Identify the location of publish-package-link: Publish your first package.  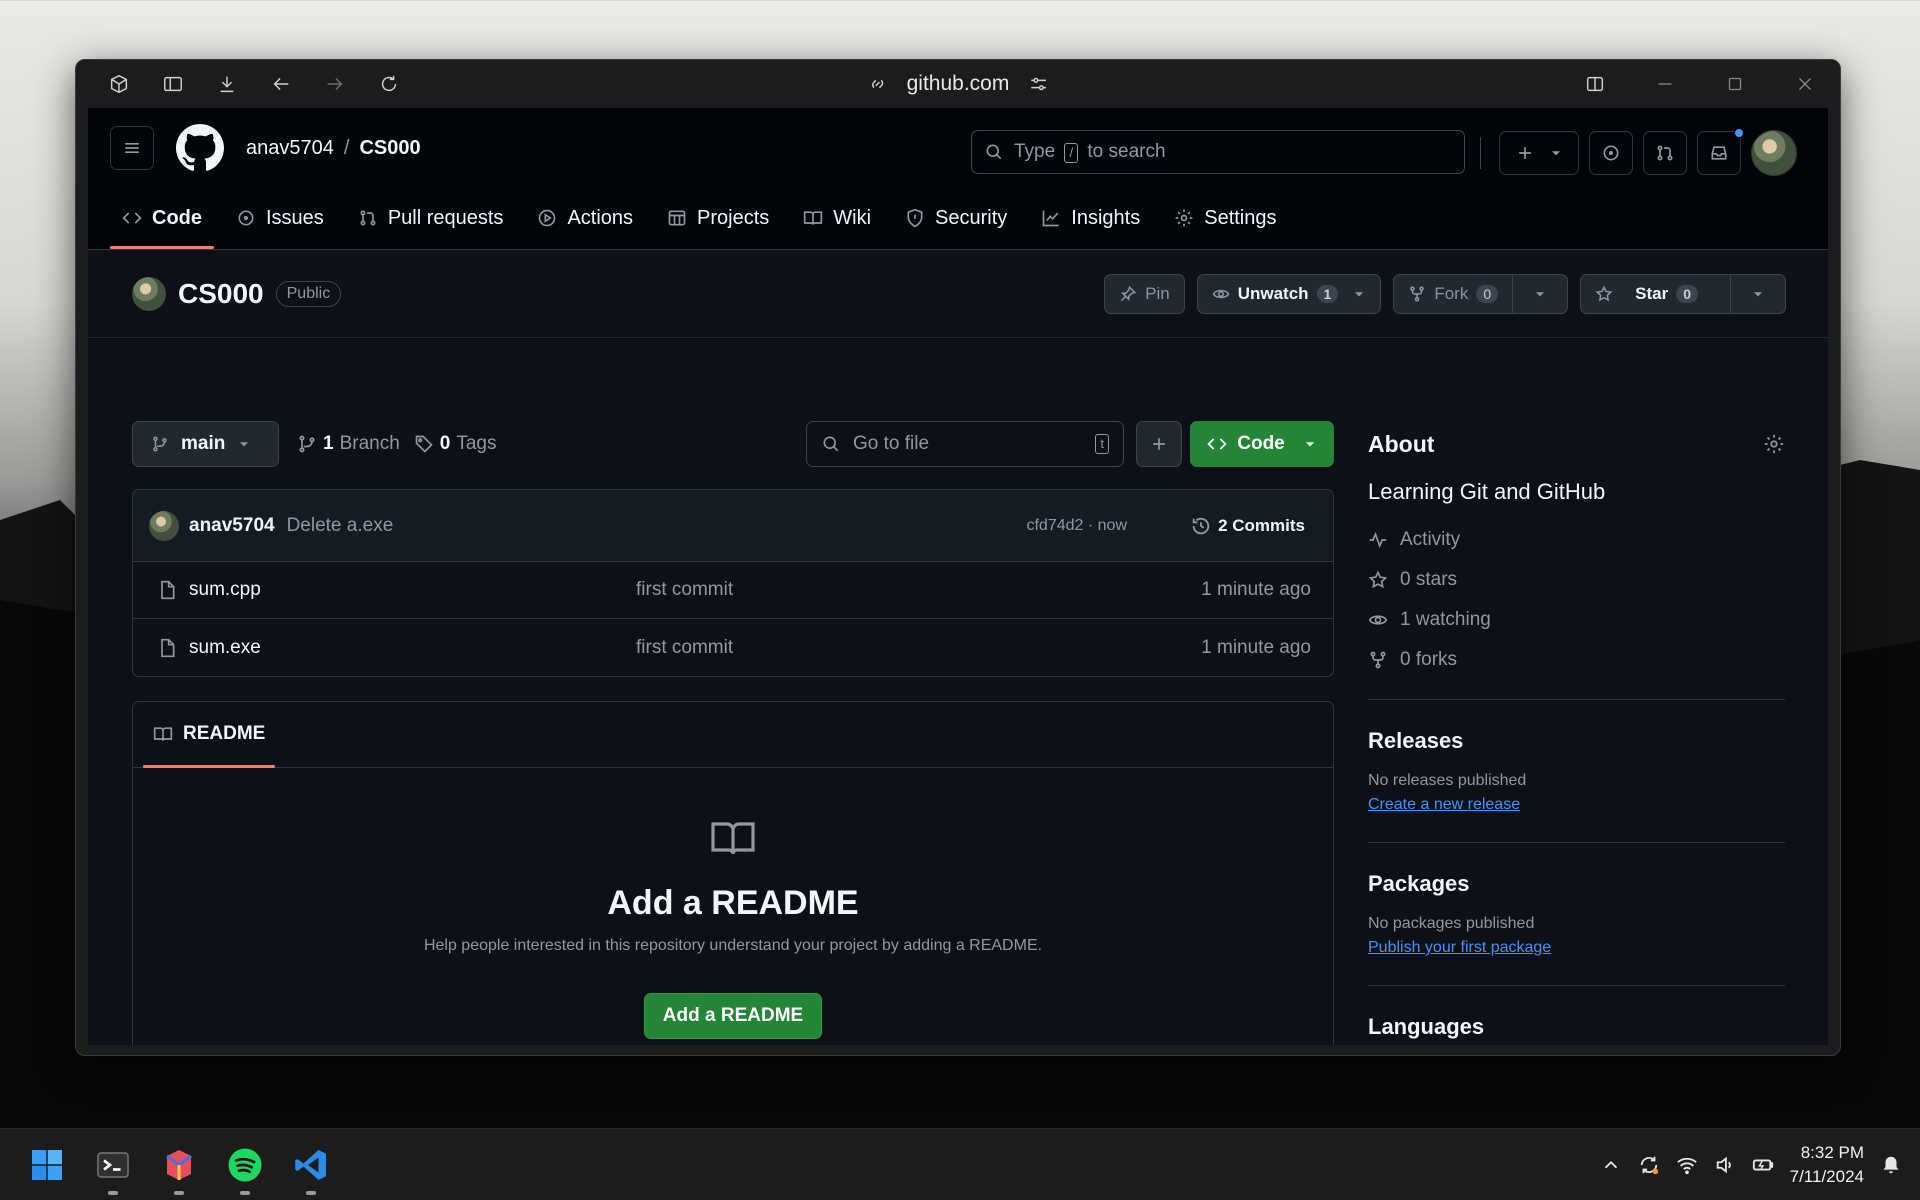
(1459, 948).